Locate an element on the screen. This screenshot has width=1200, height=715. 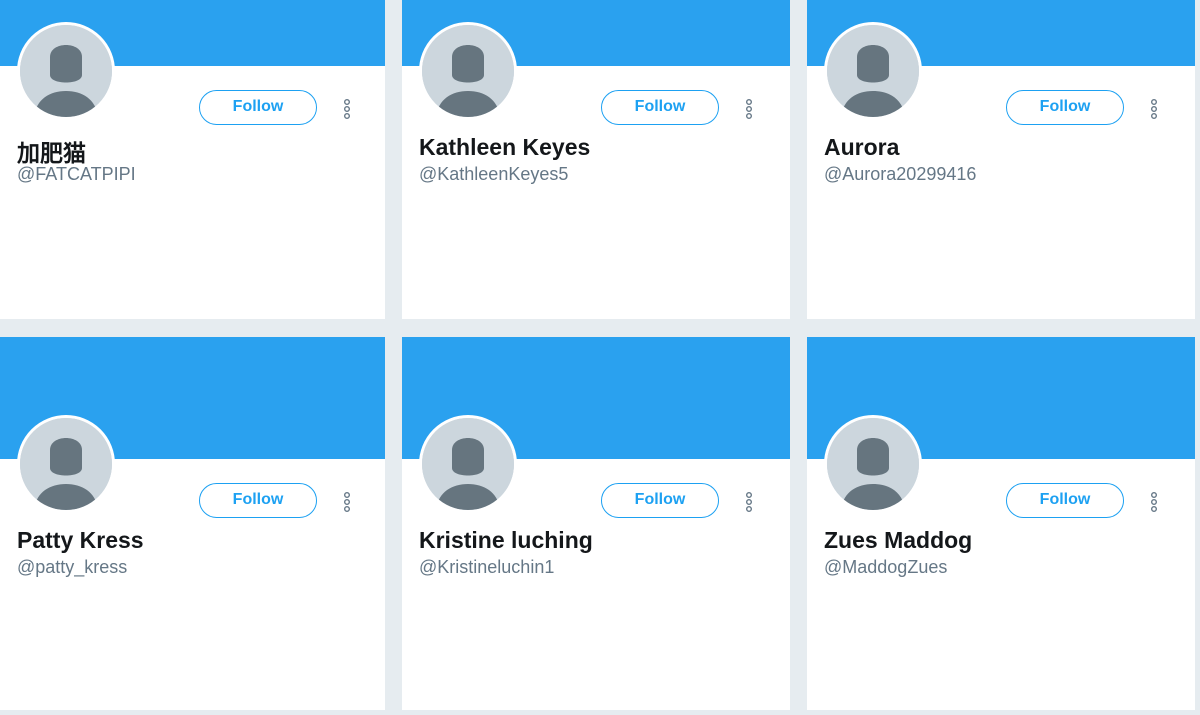
display-name: Kristine luching is located at coordinates (506, 540).